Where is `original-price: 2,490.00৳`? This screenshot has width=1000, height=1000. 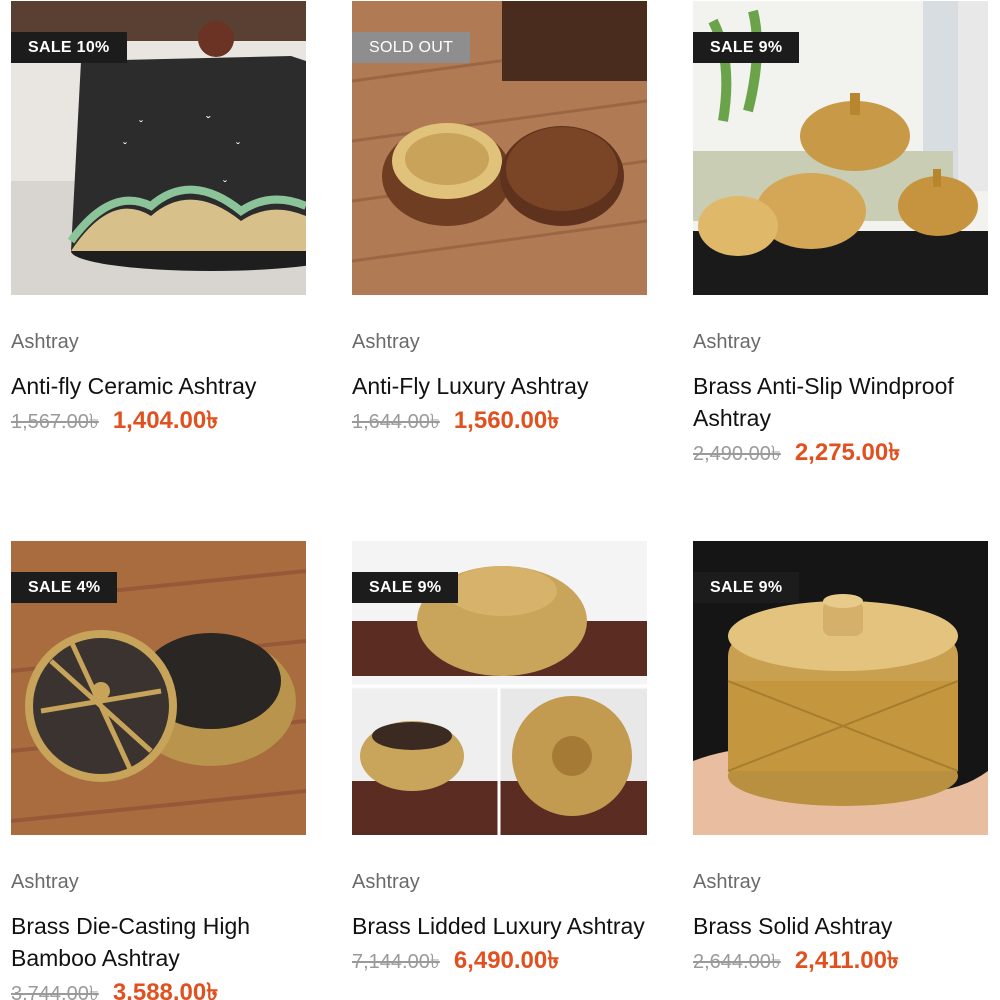
original-price: 2,490.00৳ is located at coordinates (737, 454).